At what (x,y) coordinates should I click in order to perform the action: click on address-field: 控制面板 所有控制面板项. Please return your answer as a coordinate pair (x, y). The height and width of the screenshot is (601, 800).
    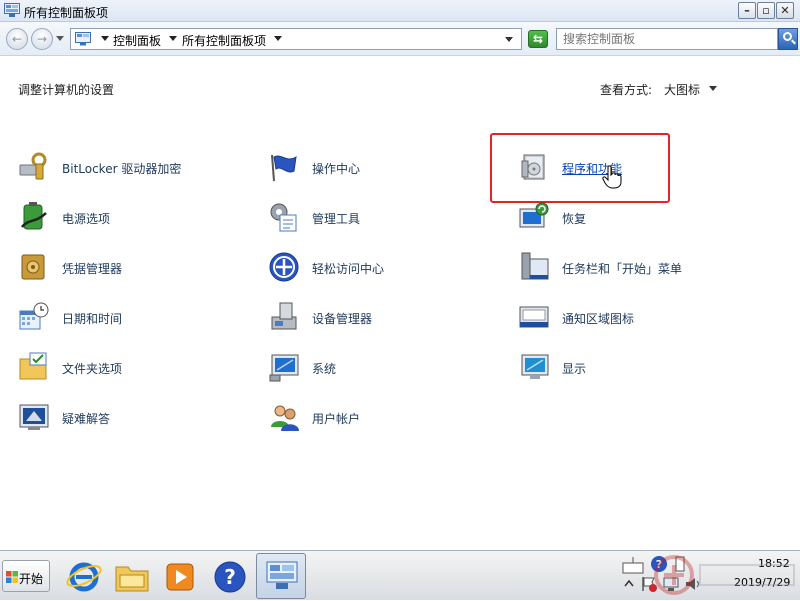
    Looking at the image, I should click on (296, 39).